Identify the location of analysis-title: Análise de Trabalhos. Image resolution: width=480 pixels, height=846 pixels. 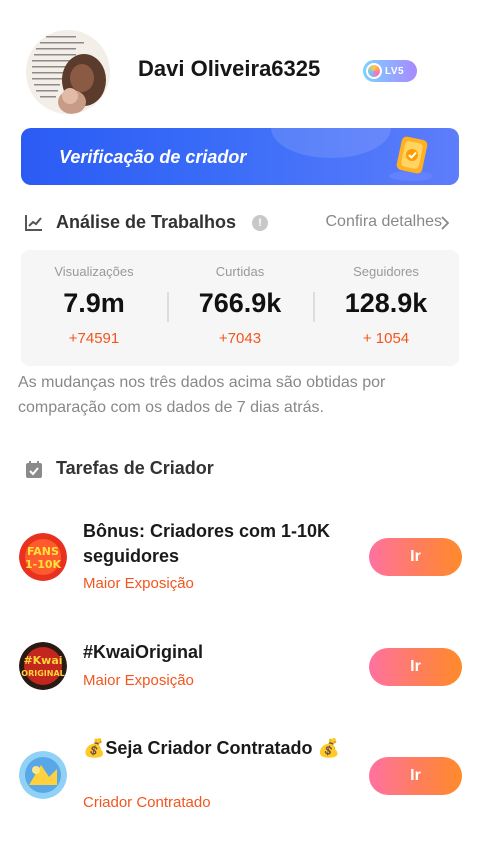
(146, 222).